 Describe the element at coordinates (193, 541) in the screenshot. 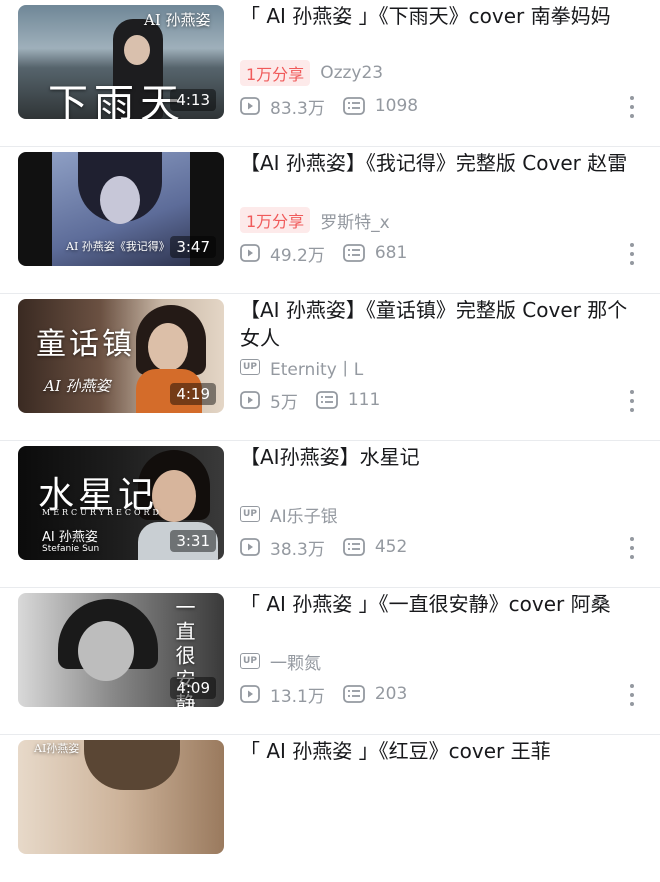

I see `video-duration: 3:31` at that location.